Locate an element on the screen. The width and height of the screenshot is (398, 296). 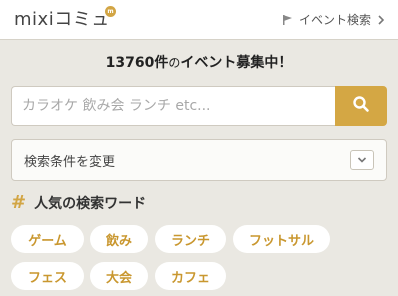
chevron-right-icon is located at coordinates (381, 20).